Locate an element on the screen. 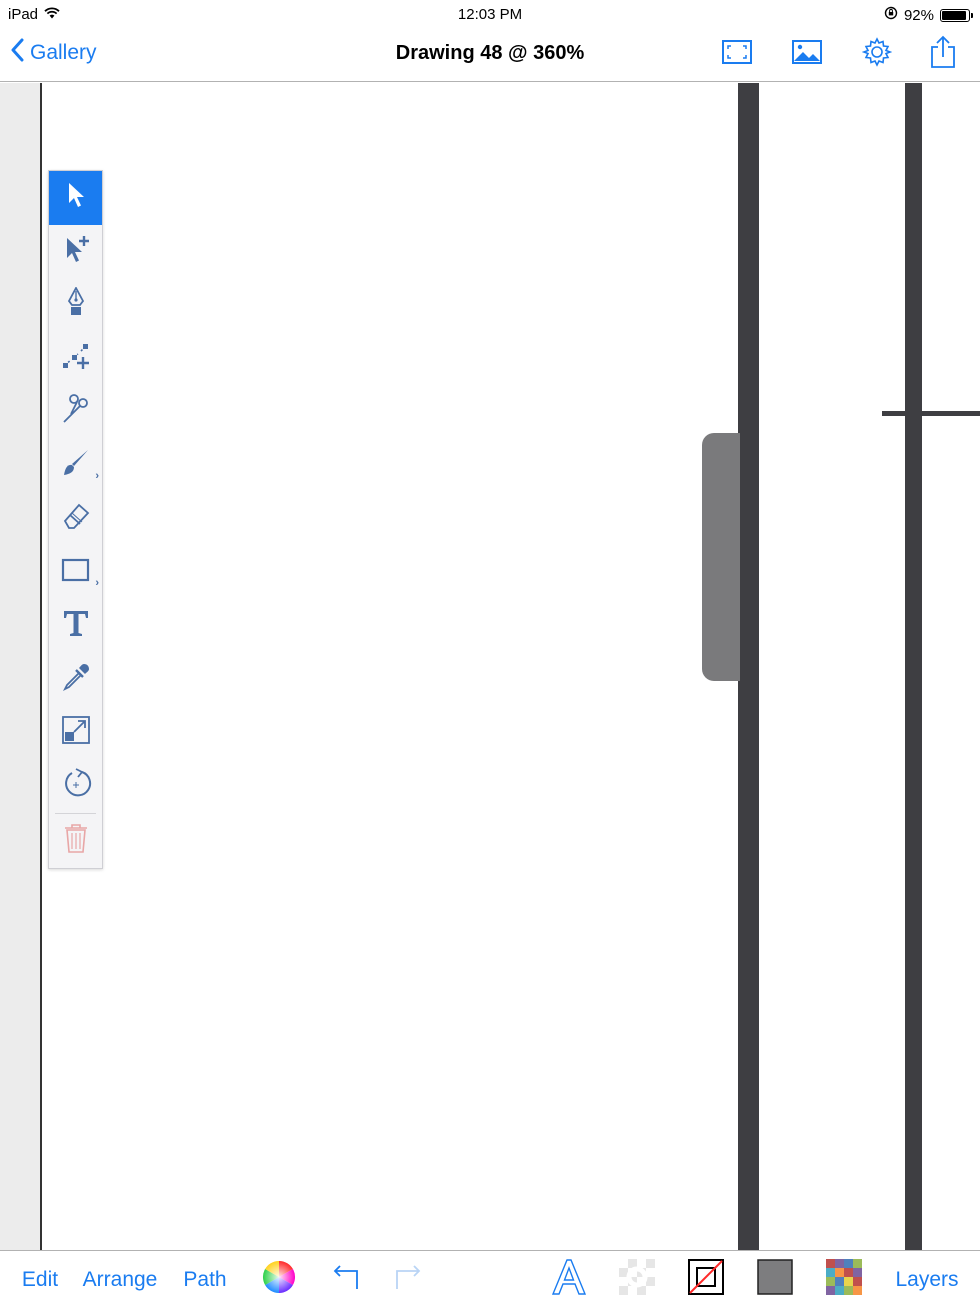 The height and width of the screenshot is (1307, 980). battery-fill is located at coordinates (954, 15).